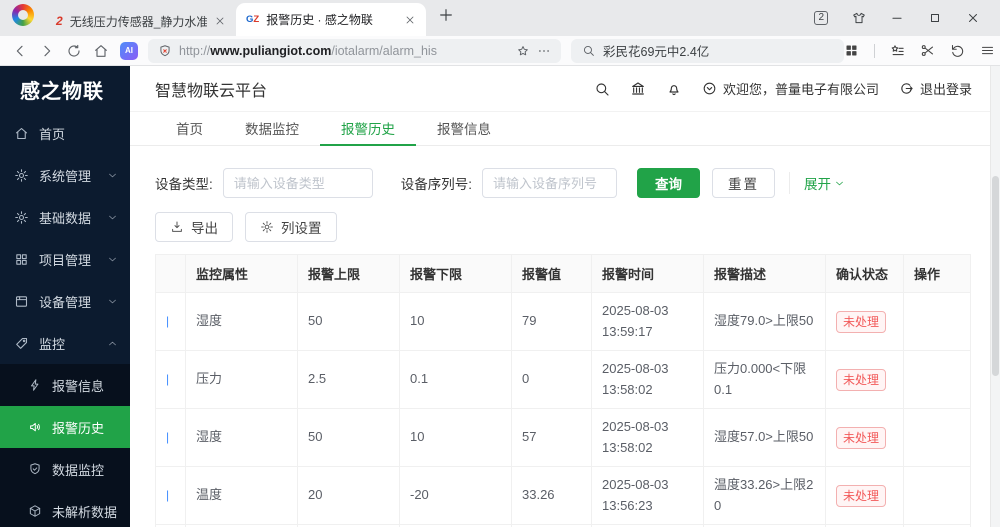 This screenshot has height=527, width=1000. What do you see at coordinates (189, 129) in the screenshot?
I see `tab-首页: 首页` at bounding box center [189, 129].